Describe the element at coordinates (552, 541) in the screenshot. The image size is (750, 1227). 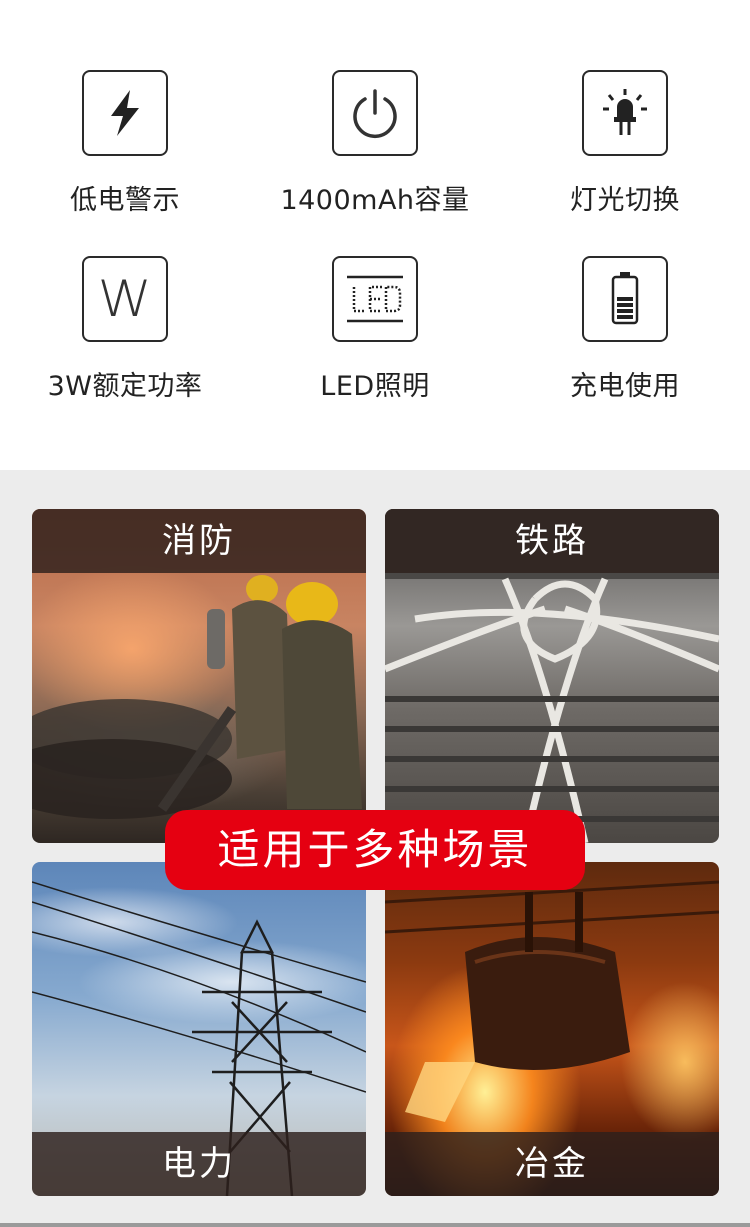
I see `scene-caption: 铁路` at that location.